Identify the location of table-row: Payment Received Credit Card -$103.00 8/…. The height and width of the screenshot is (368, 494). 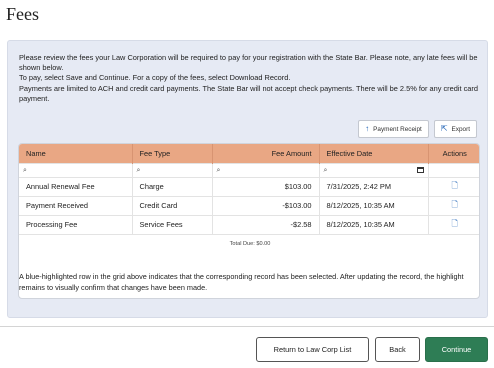
(249, 205).